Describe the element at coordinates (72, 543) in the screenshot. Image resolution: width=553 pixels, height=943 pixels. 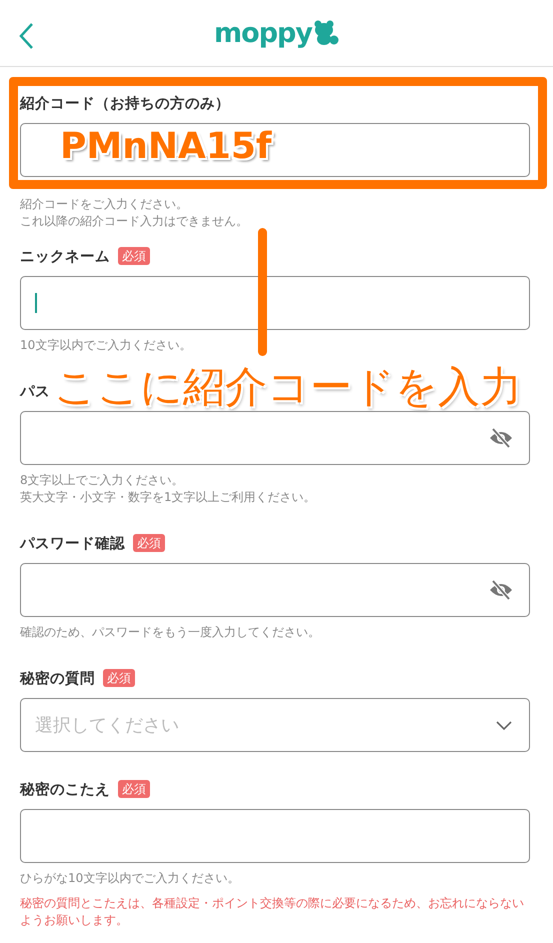
I see `field-label: パスワード確認` at that location.